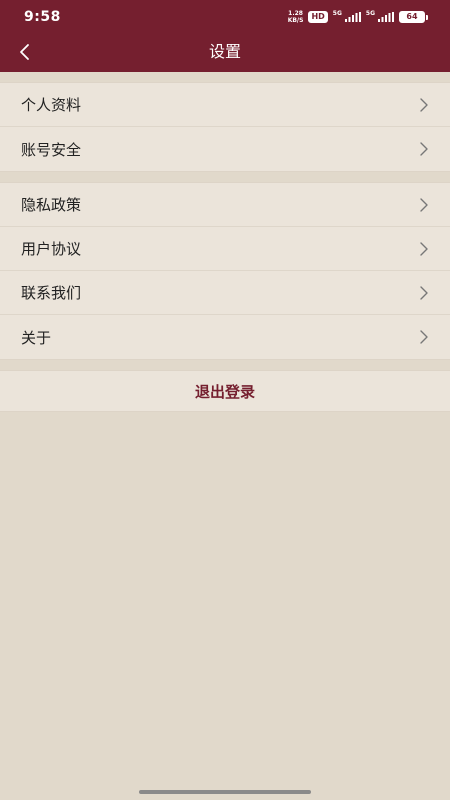 The image size is (450, 800). I want to click on settings-item-label: 用户协议, so click(51, 249).